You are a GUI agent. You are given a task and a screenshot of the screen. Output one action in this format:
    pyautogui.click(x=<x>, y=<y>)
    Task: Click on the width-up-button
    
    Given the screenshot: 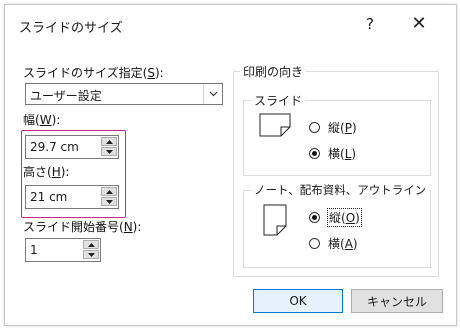 What is the action you would take?
    pyautogui.click(x=109, y=141)
    